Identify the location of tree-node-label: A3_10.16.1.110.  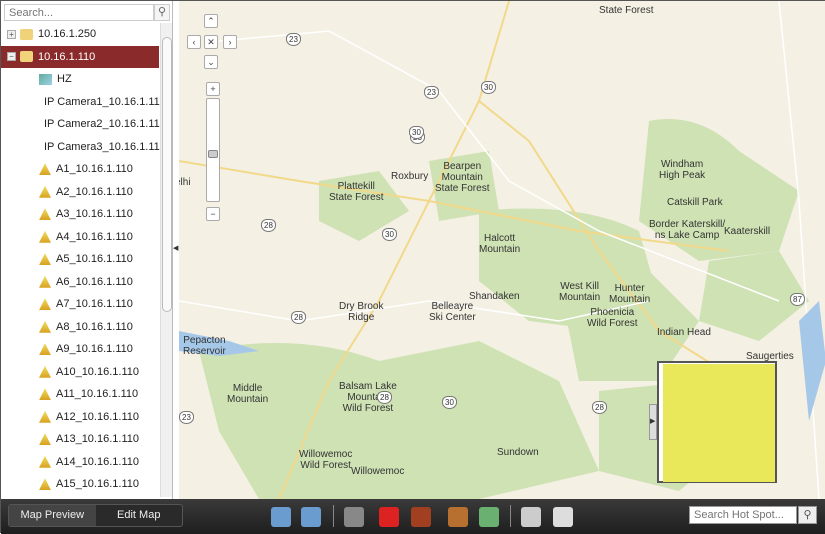
(94, 214).